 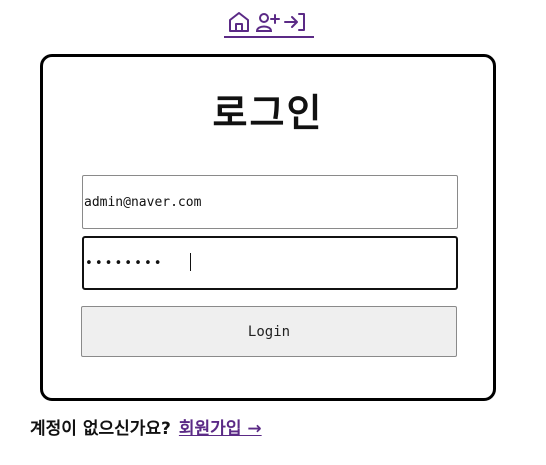 I want to click on email-field, so click(x=270, y=202).